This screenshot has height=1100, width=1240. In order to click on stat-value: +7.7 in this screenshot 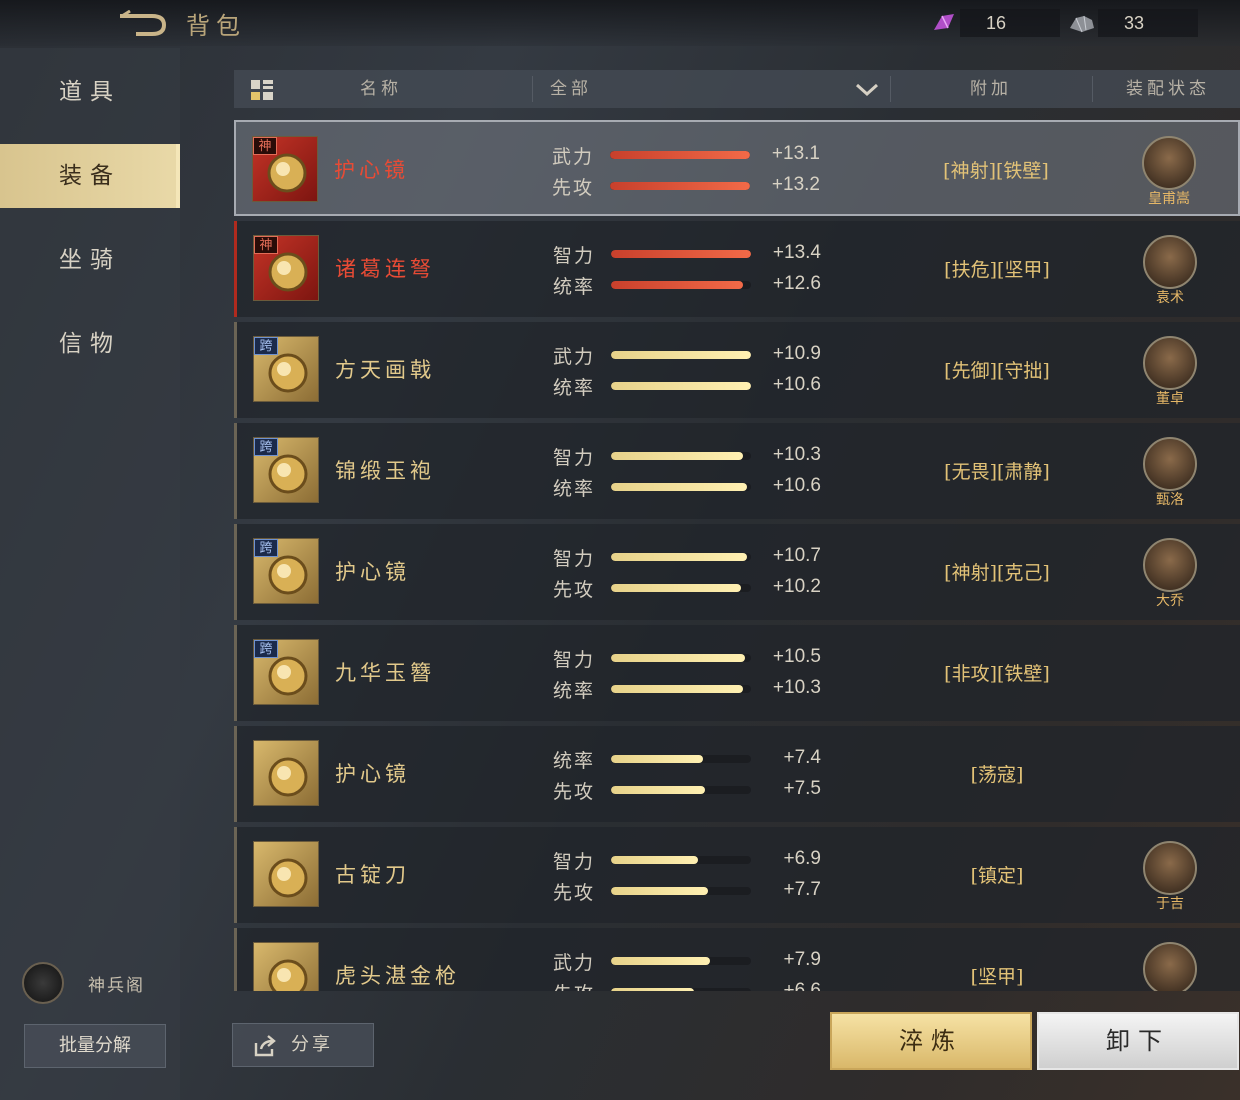, I will do `click(802, 889)`.